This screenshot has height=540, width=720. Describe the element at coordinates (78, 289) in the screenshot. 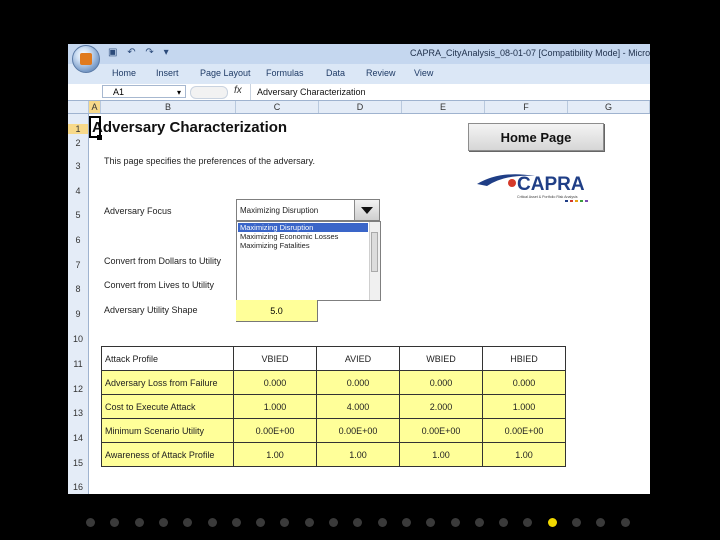

I see `row-header: 8` at that location.